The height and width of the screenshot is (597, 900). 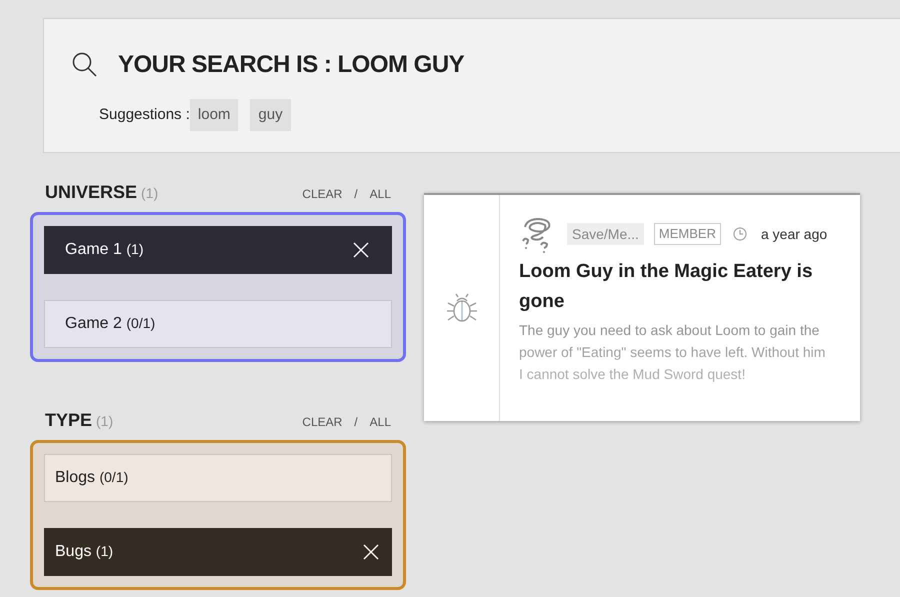 I want to click on suggestions-label: Suggestions :, so click(x=144, y=114).